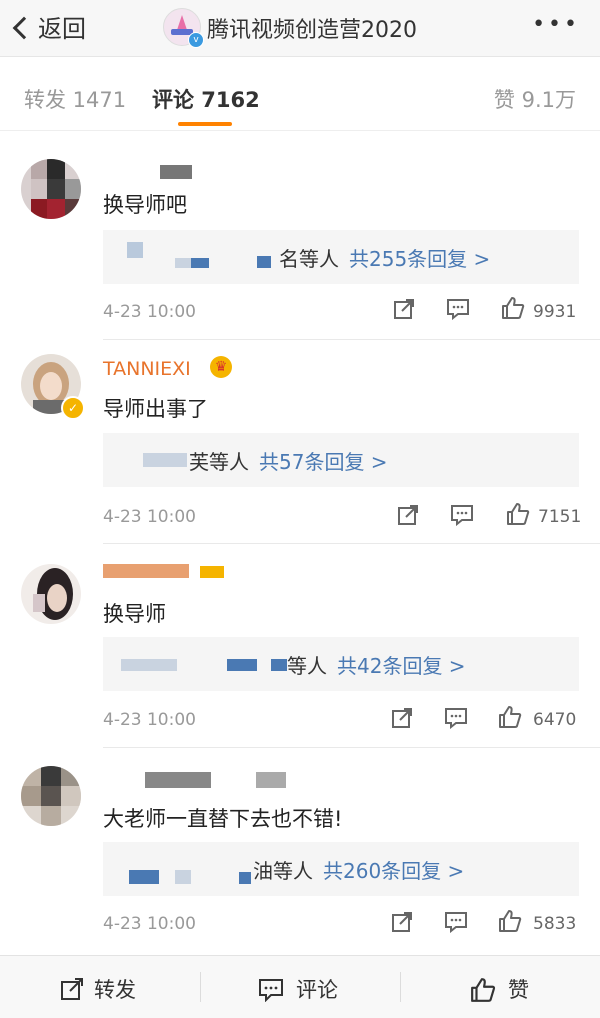 Image resolution: width=600 pixels, height=1018 pixels. I want to click on active-tab-indicator, so click(205, 124).